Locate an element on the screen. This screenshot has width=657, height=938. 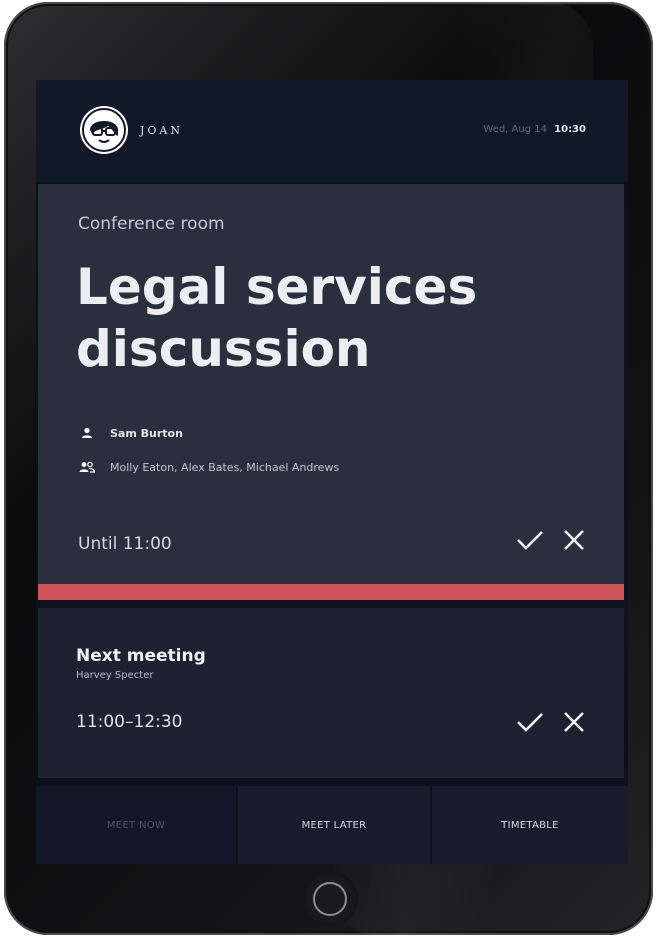
meeting-end-time: Until 11:00 is located at coordinates (125, 544).